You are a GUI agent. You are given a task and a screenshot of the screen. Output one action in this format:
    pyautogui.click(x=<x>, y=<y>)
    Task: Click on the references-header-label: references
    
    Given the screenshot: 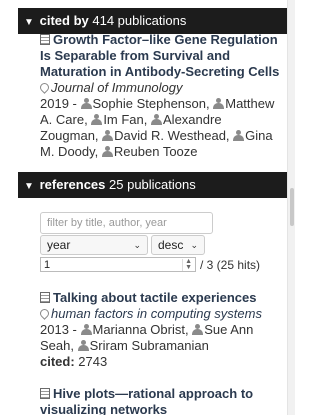 What is the action you would take?
    pyautogui.click(x=72, y=184)
    